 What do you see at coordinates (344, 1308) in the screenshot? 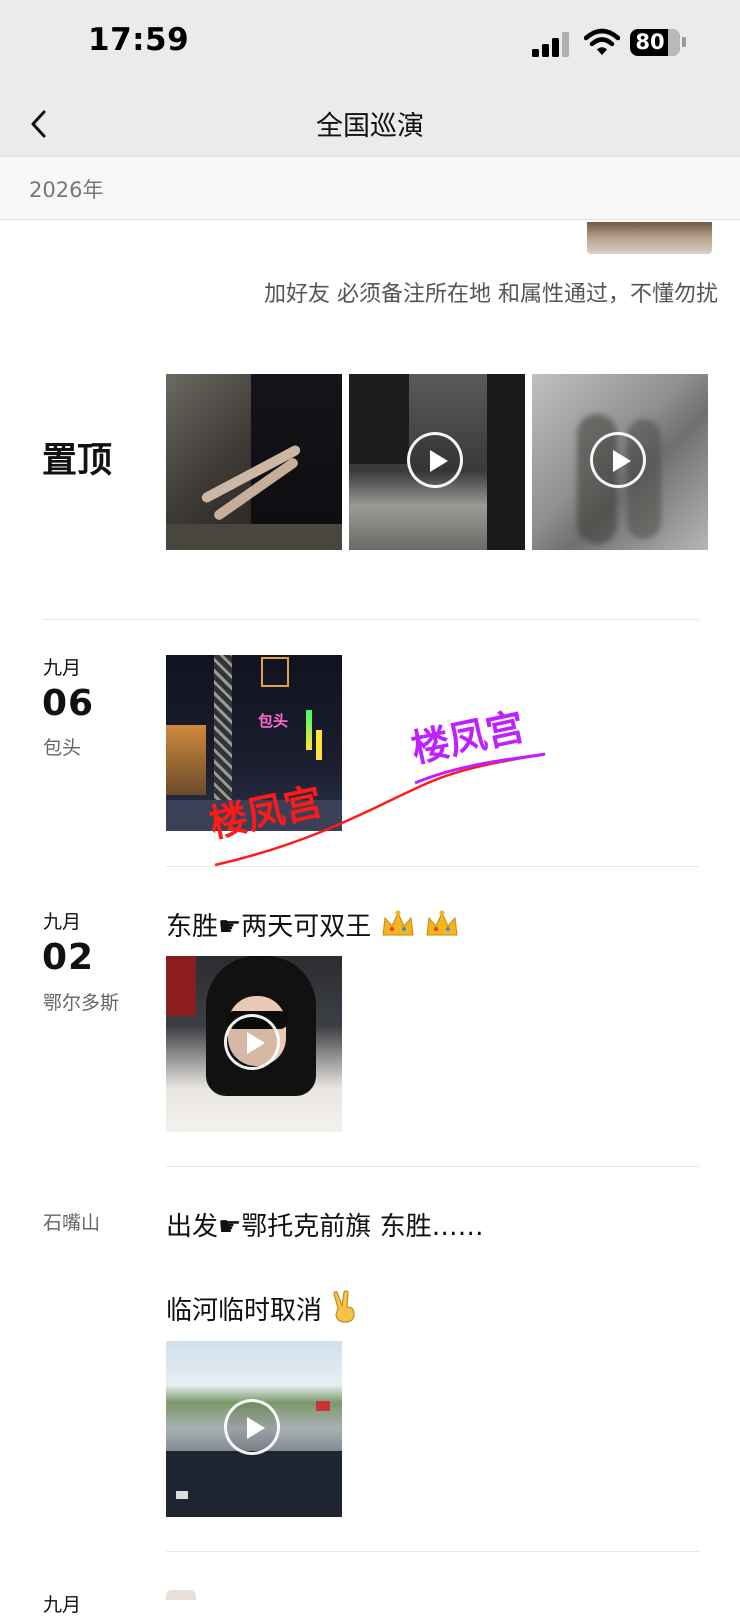
I see `victory-hand-icon` at bounding box center [344, 1308].